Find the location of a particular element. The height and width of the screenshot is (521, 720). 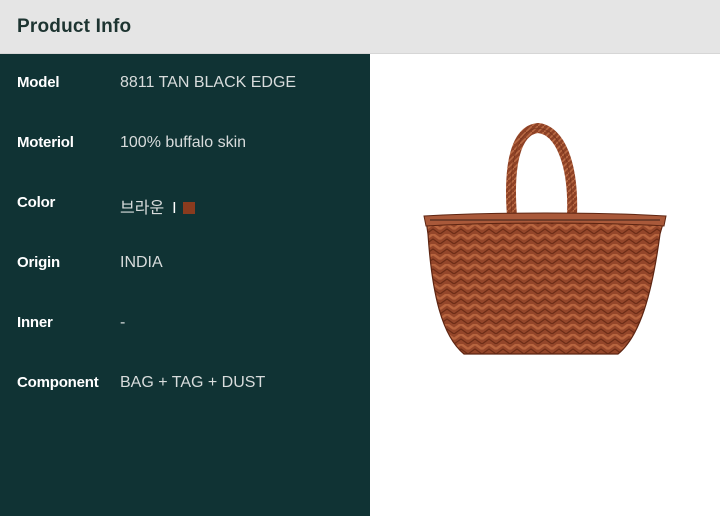

color-separator: I is located at coordinates (174, 208).